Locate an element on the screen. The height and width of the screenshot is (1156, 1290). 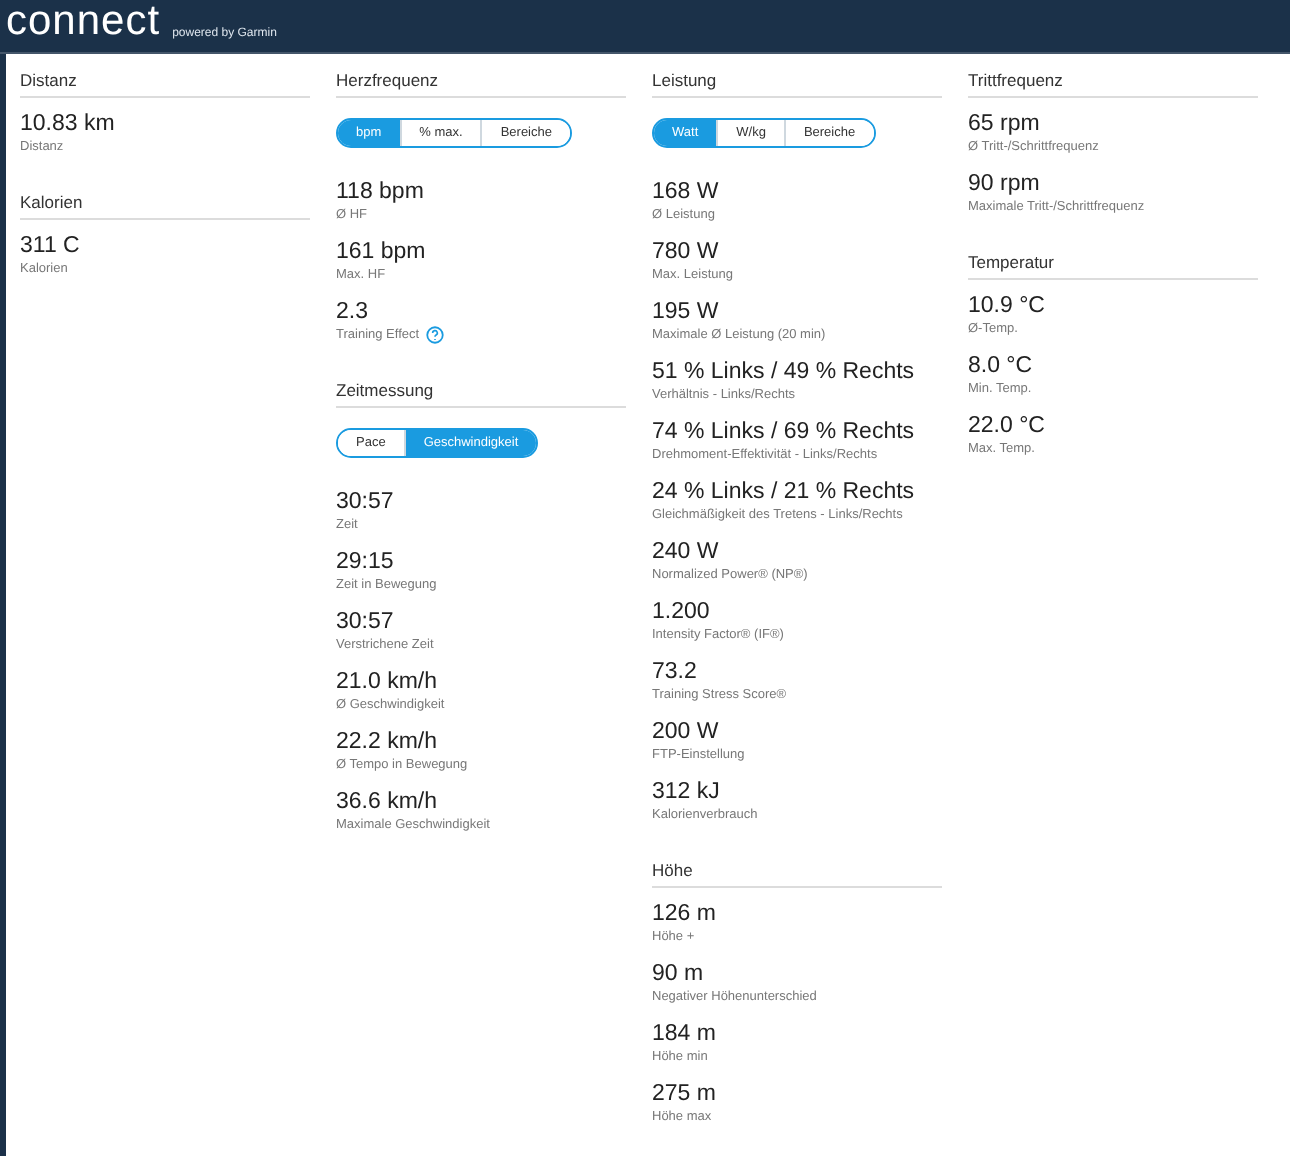
section-title: Distanz is located at coordinates (165, 84).